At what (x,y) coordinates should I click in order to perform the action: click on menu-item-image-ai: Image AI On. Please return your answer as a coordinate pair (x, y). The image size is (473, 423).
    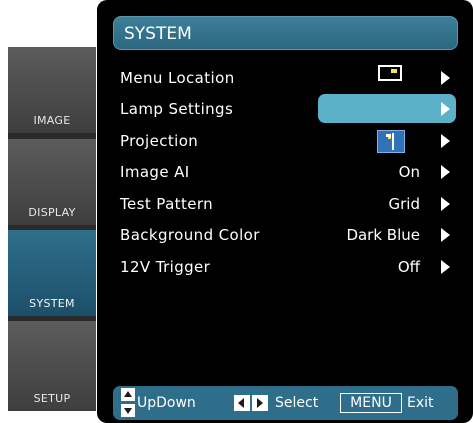
    Looking at the image, I should click on (285, 172).